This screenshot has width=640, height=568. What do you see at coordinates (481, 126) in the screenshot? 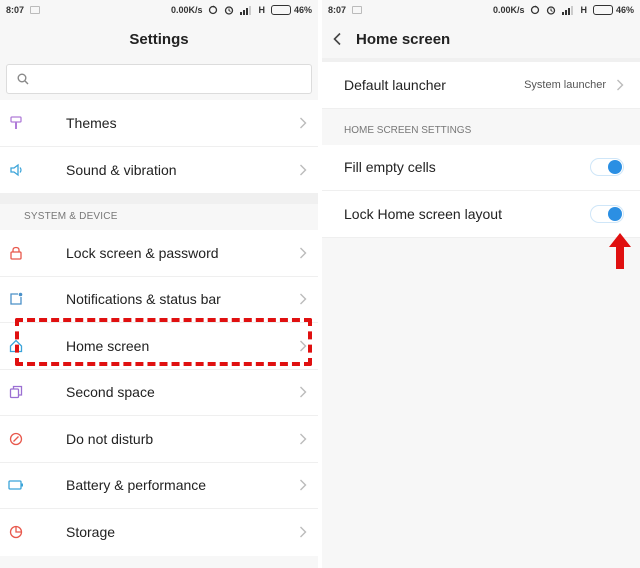
I see `section-header: HOME SCREEN SETTINGS` at bounding box center [481, 126].